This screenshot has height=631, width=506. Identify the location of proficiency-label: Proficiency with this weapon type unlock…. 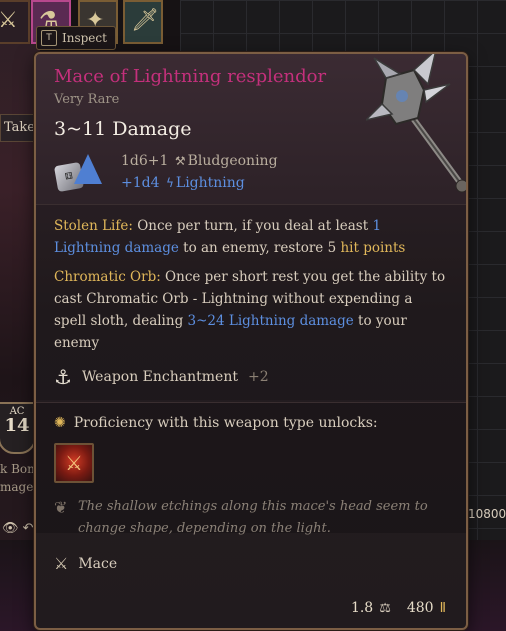
(225, 423).